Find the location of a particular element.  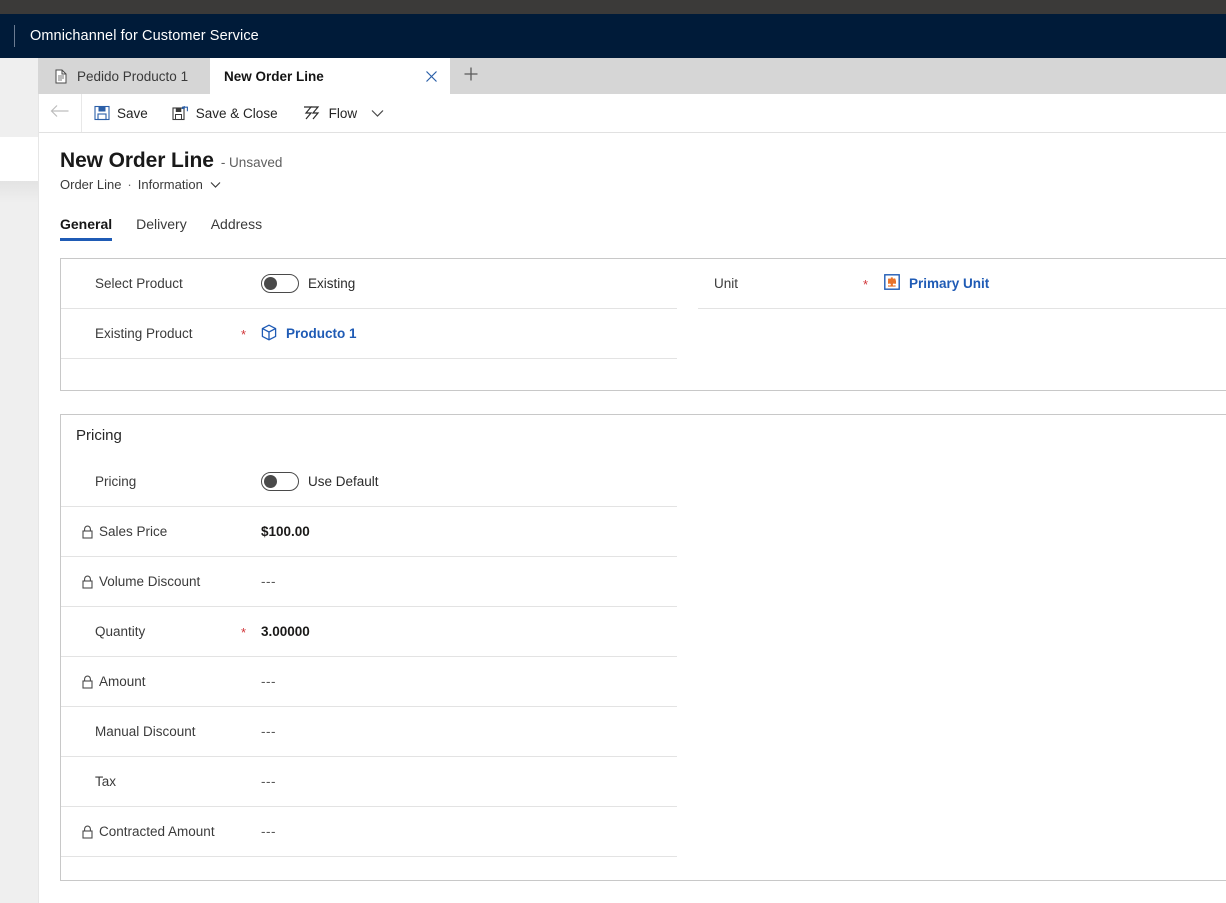

tab-general: General is located at coordinates (86, 228).